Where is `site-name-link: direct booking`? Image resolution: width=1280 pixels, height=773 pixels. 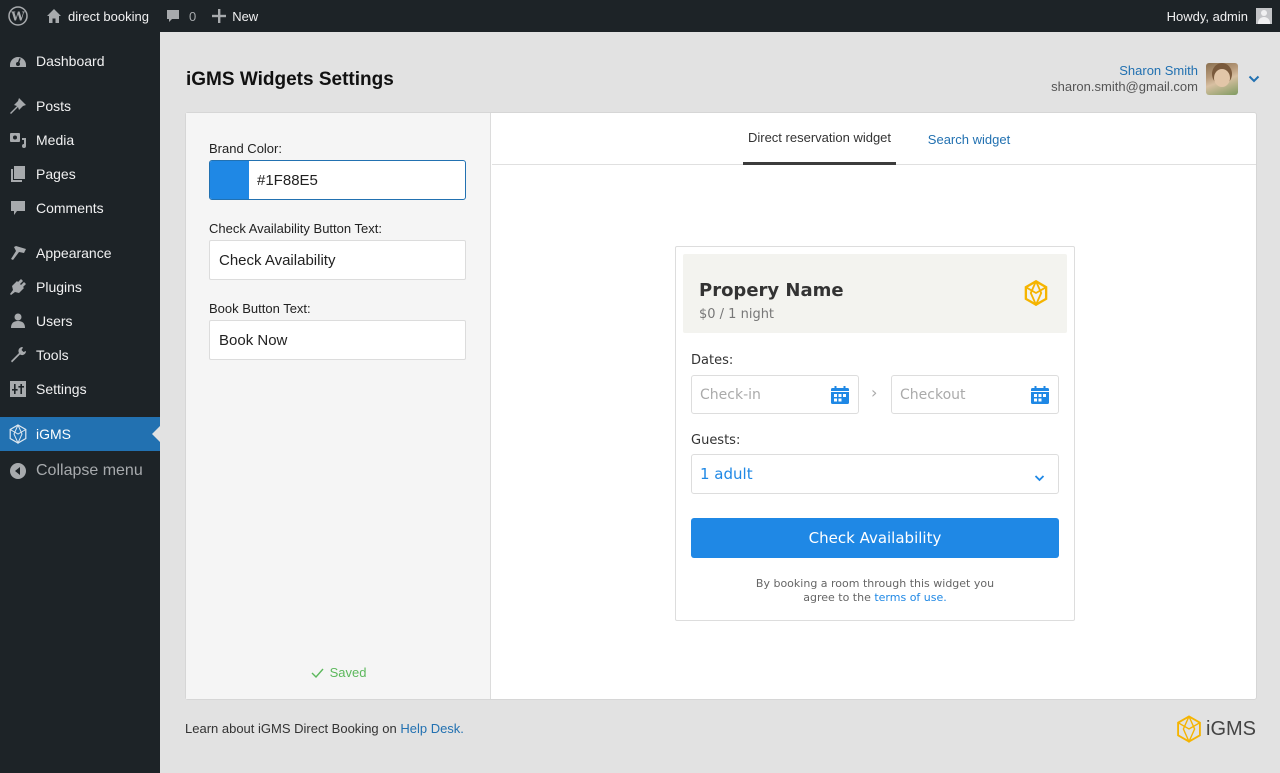
site-name-link: direct booking is located at coordinates (97, 16).